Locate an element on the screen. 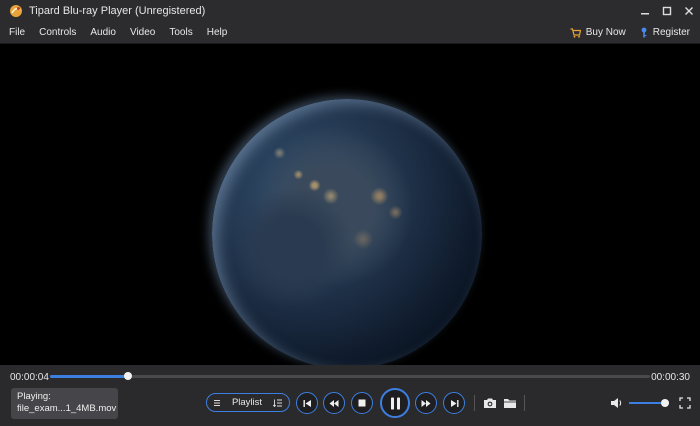  pause-icon is located at coordinates (395, 403).